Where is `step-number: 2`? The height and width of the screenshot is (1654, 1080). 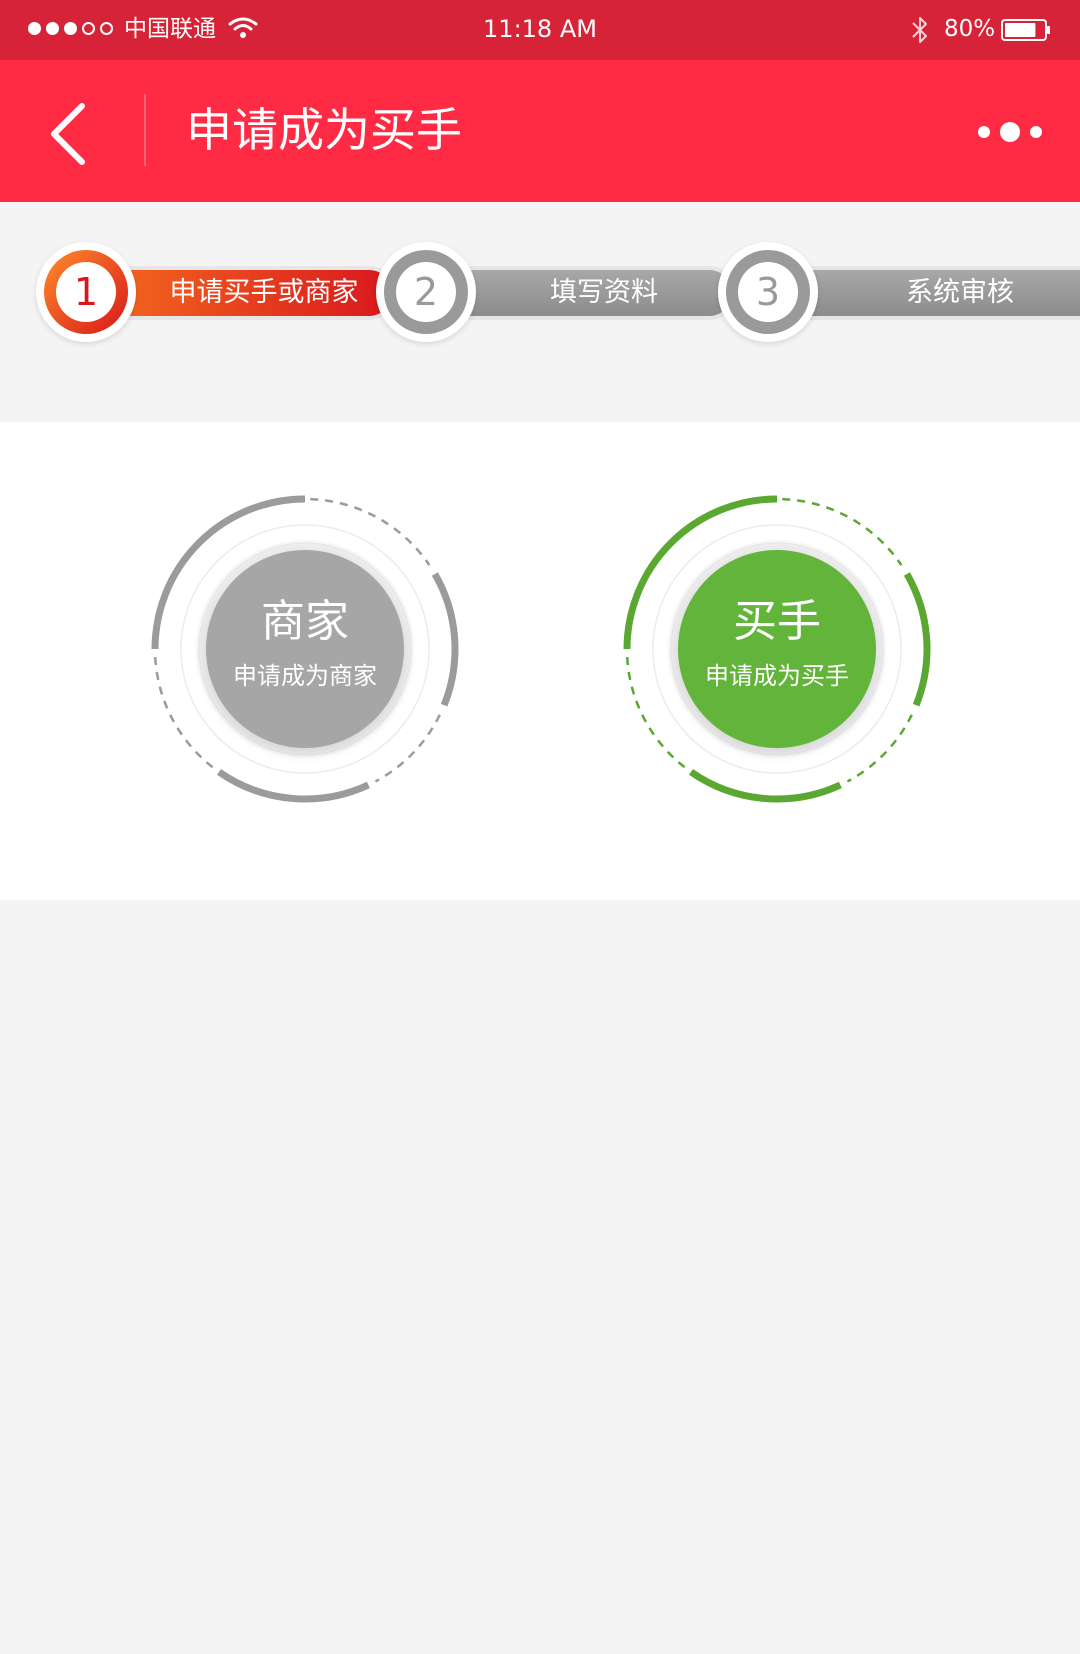
step-number: 2 is located at coordinates (426, 292).